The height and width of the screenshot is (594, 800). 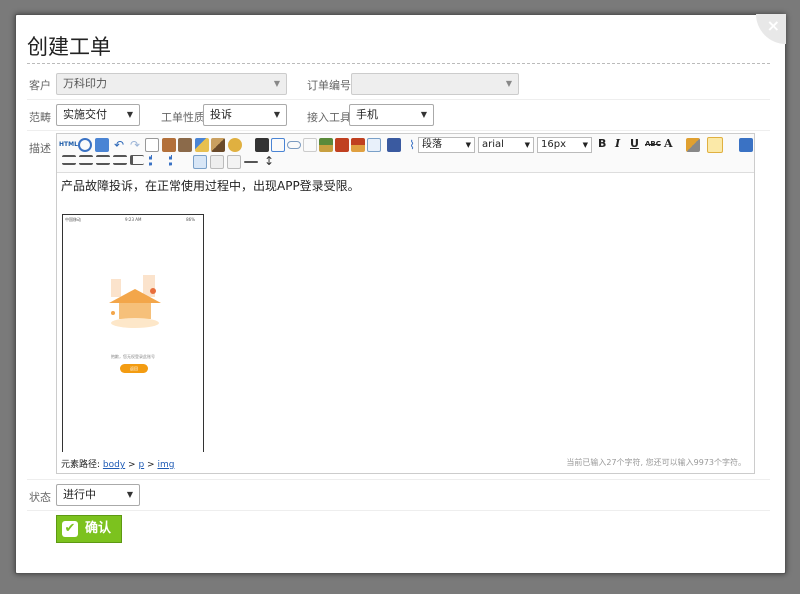 I want to click on order-no-select: ▼, so click(x=435, y=84).